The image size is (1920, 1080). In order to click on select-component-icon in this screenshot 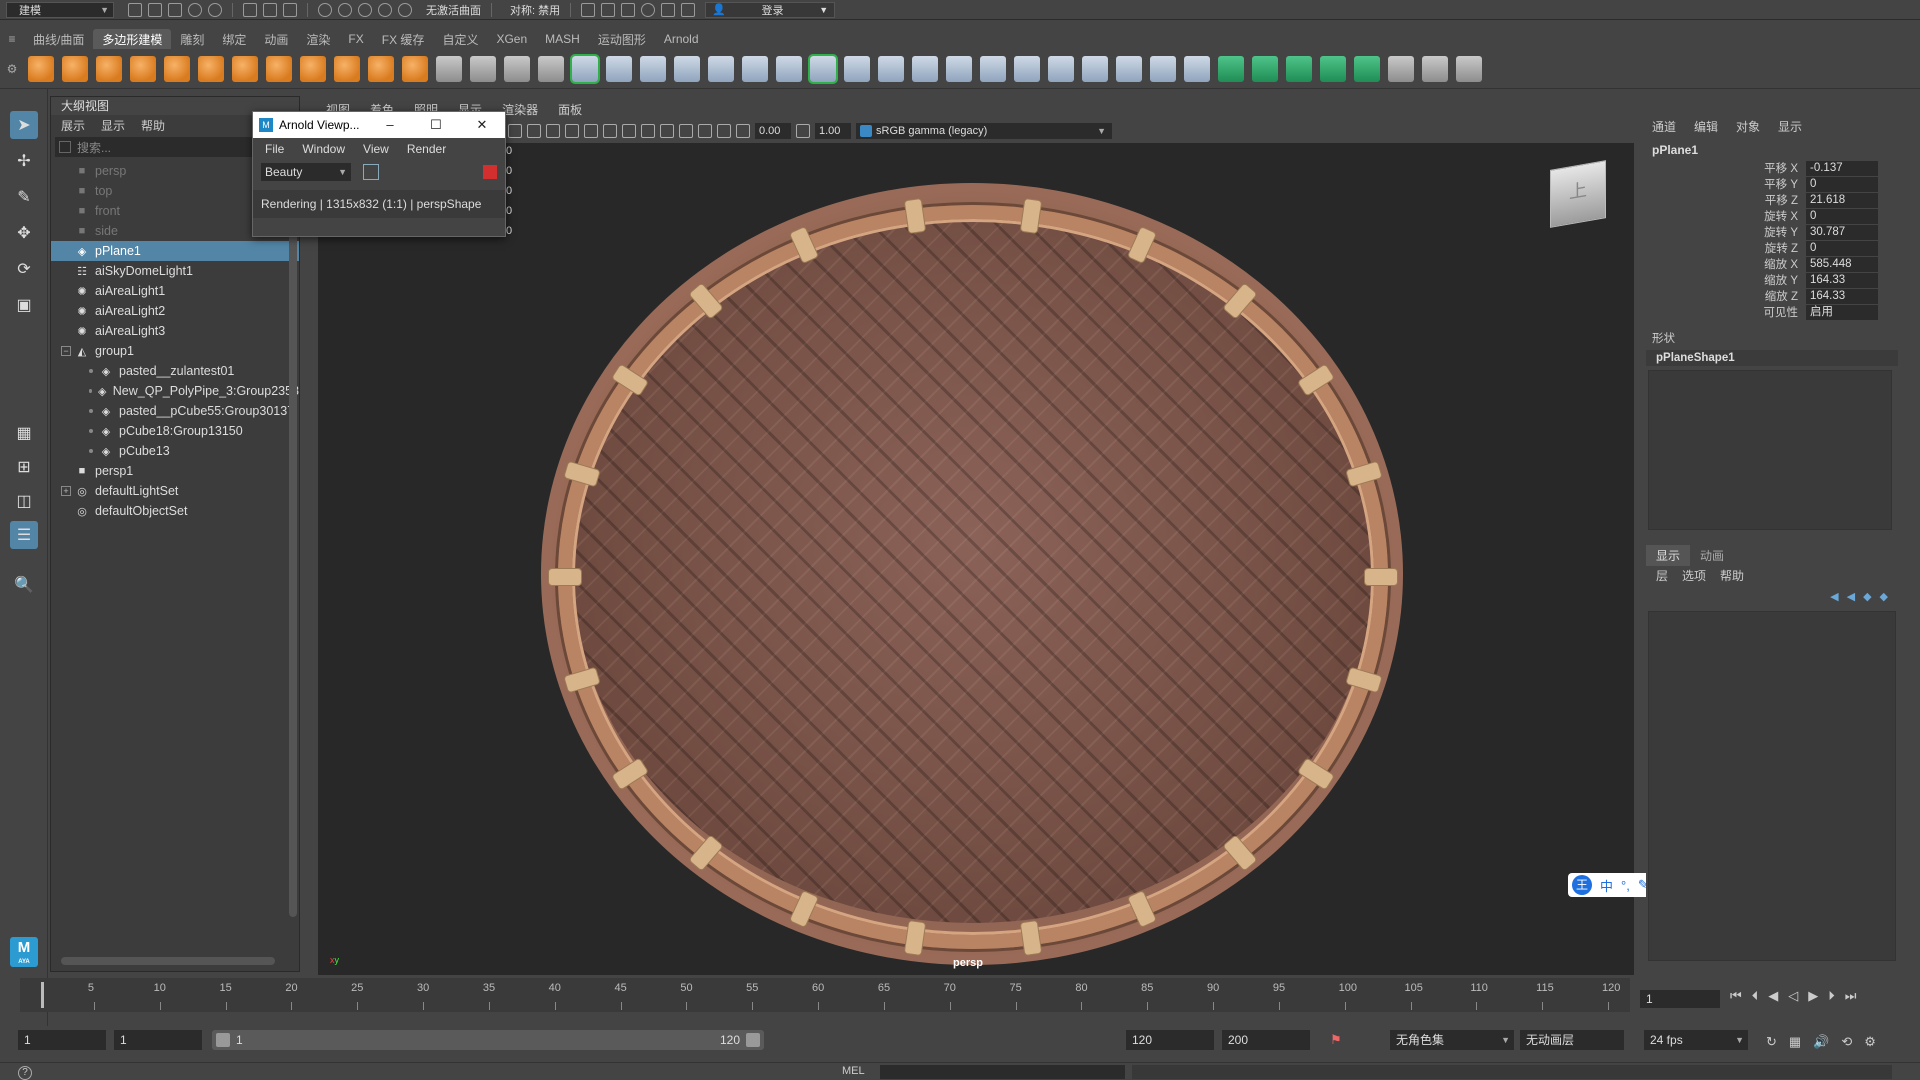, I will do `click(290, 9)`.